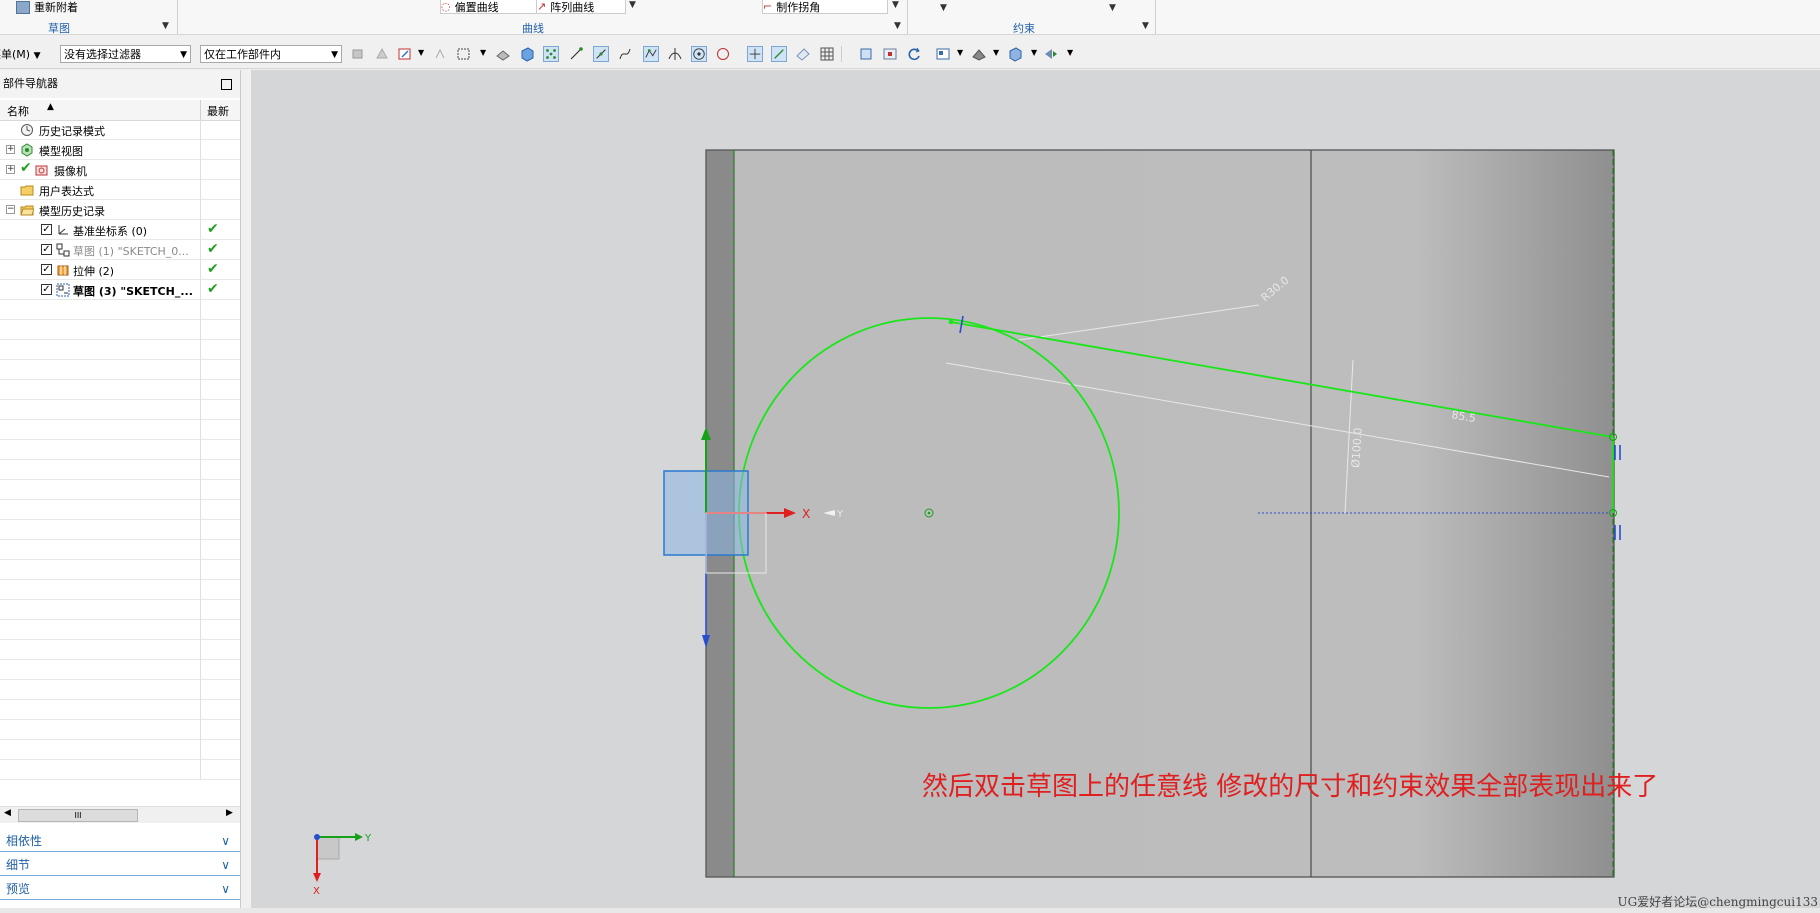 This screenshot has height=913, width=1820. What do you see at coordinates (165, 26) in the screenshot?
I see `sketch-group-dropdown-icon: ▼` at bounding box center [165, 26].